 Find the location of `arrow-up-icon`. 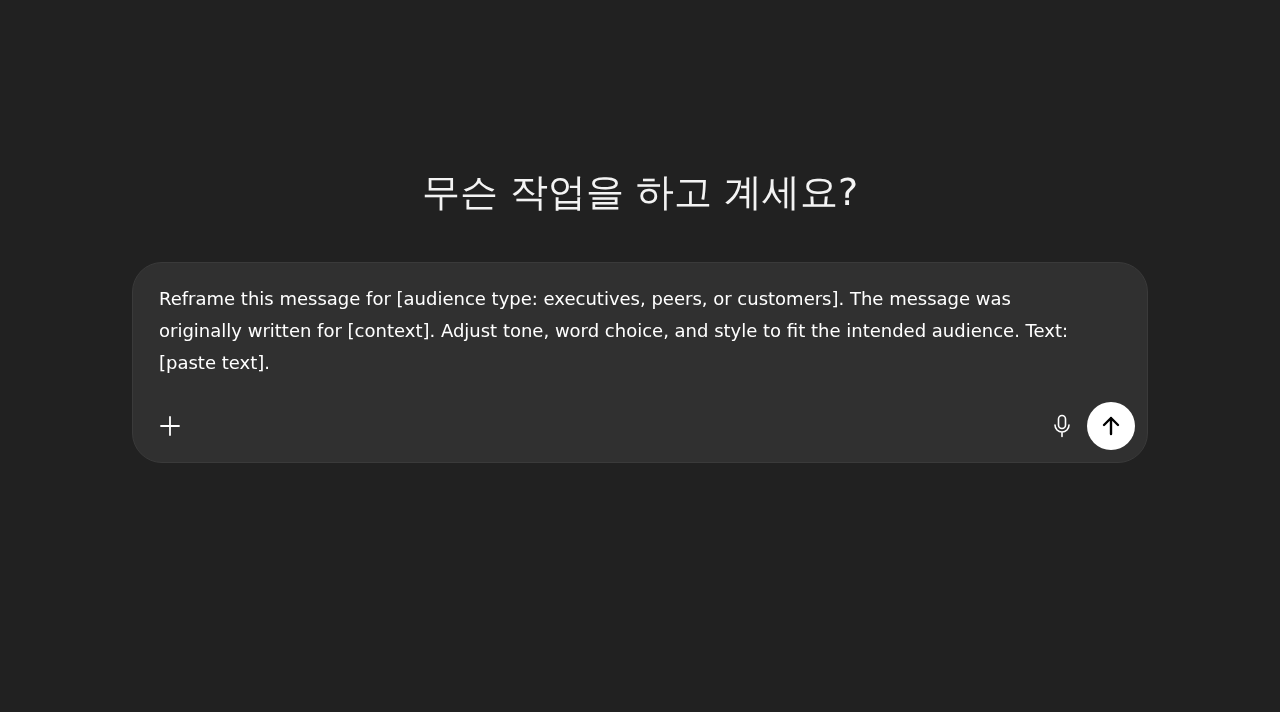

arrow-up-icon is located at coordinates (1111, 425).